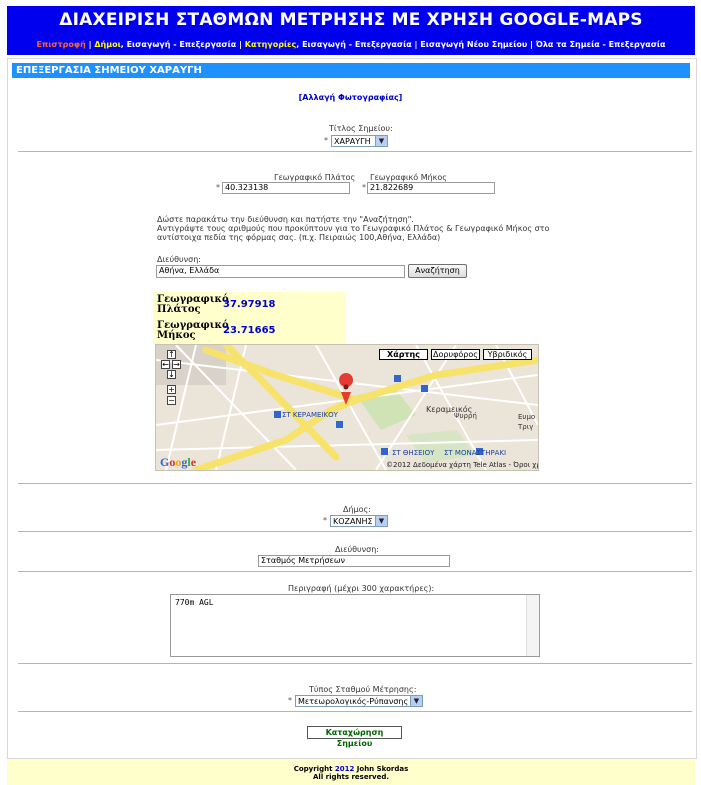  I want to click on map-type-hybrid-button: Υβριδικός, so click(507, 354).